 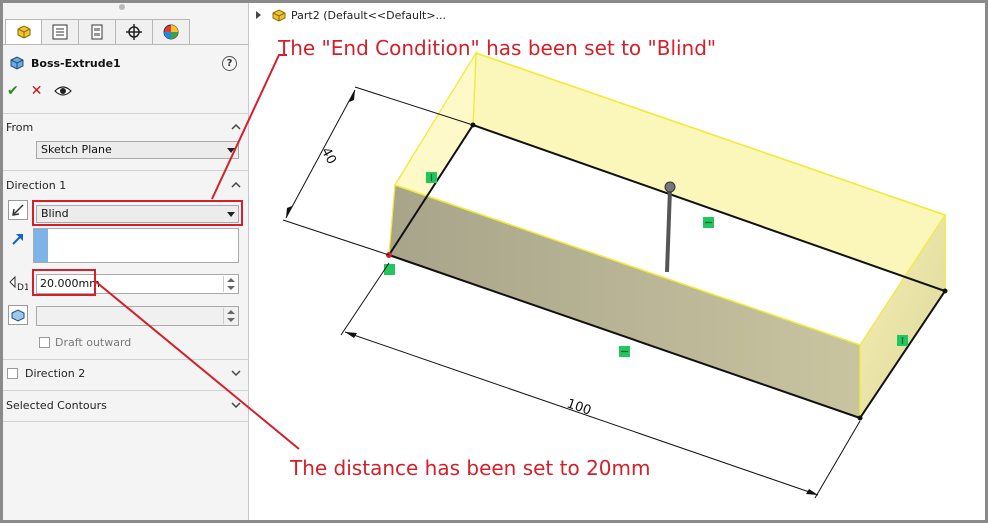 I want to click on fixed-relation-marker, so click(x=389, y=269).